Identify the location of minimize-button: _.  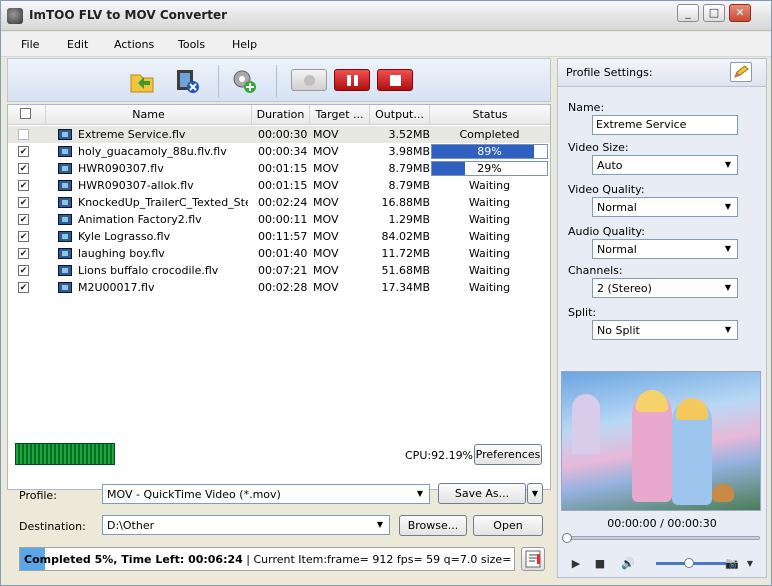
(688, 13).